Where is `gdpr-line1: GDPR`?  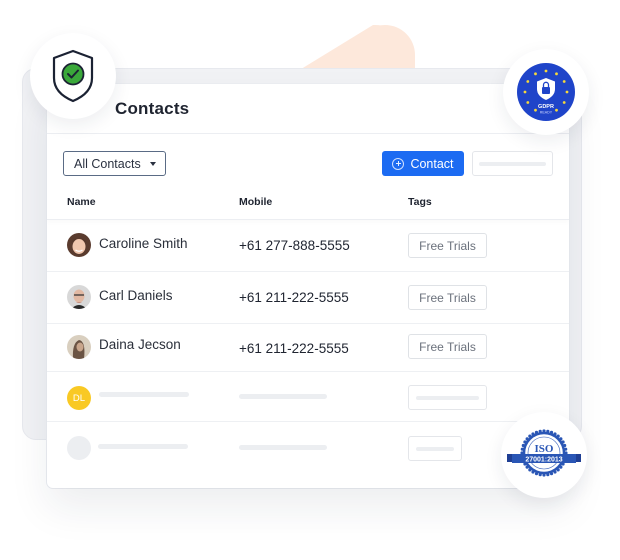 gdpr-line1: GDPR is located at coordinates (546, 107).